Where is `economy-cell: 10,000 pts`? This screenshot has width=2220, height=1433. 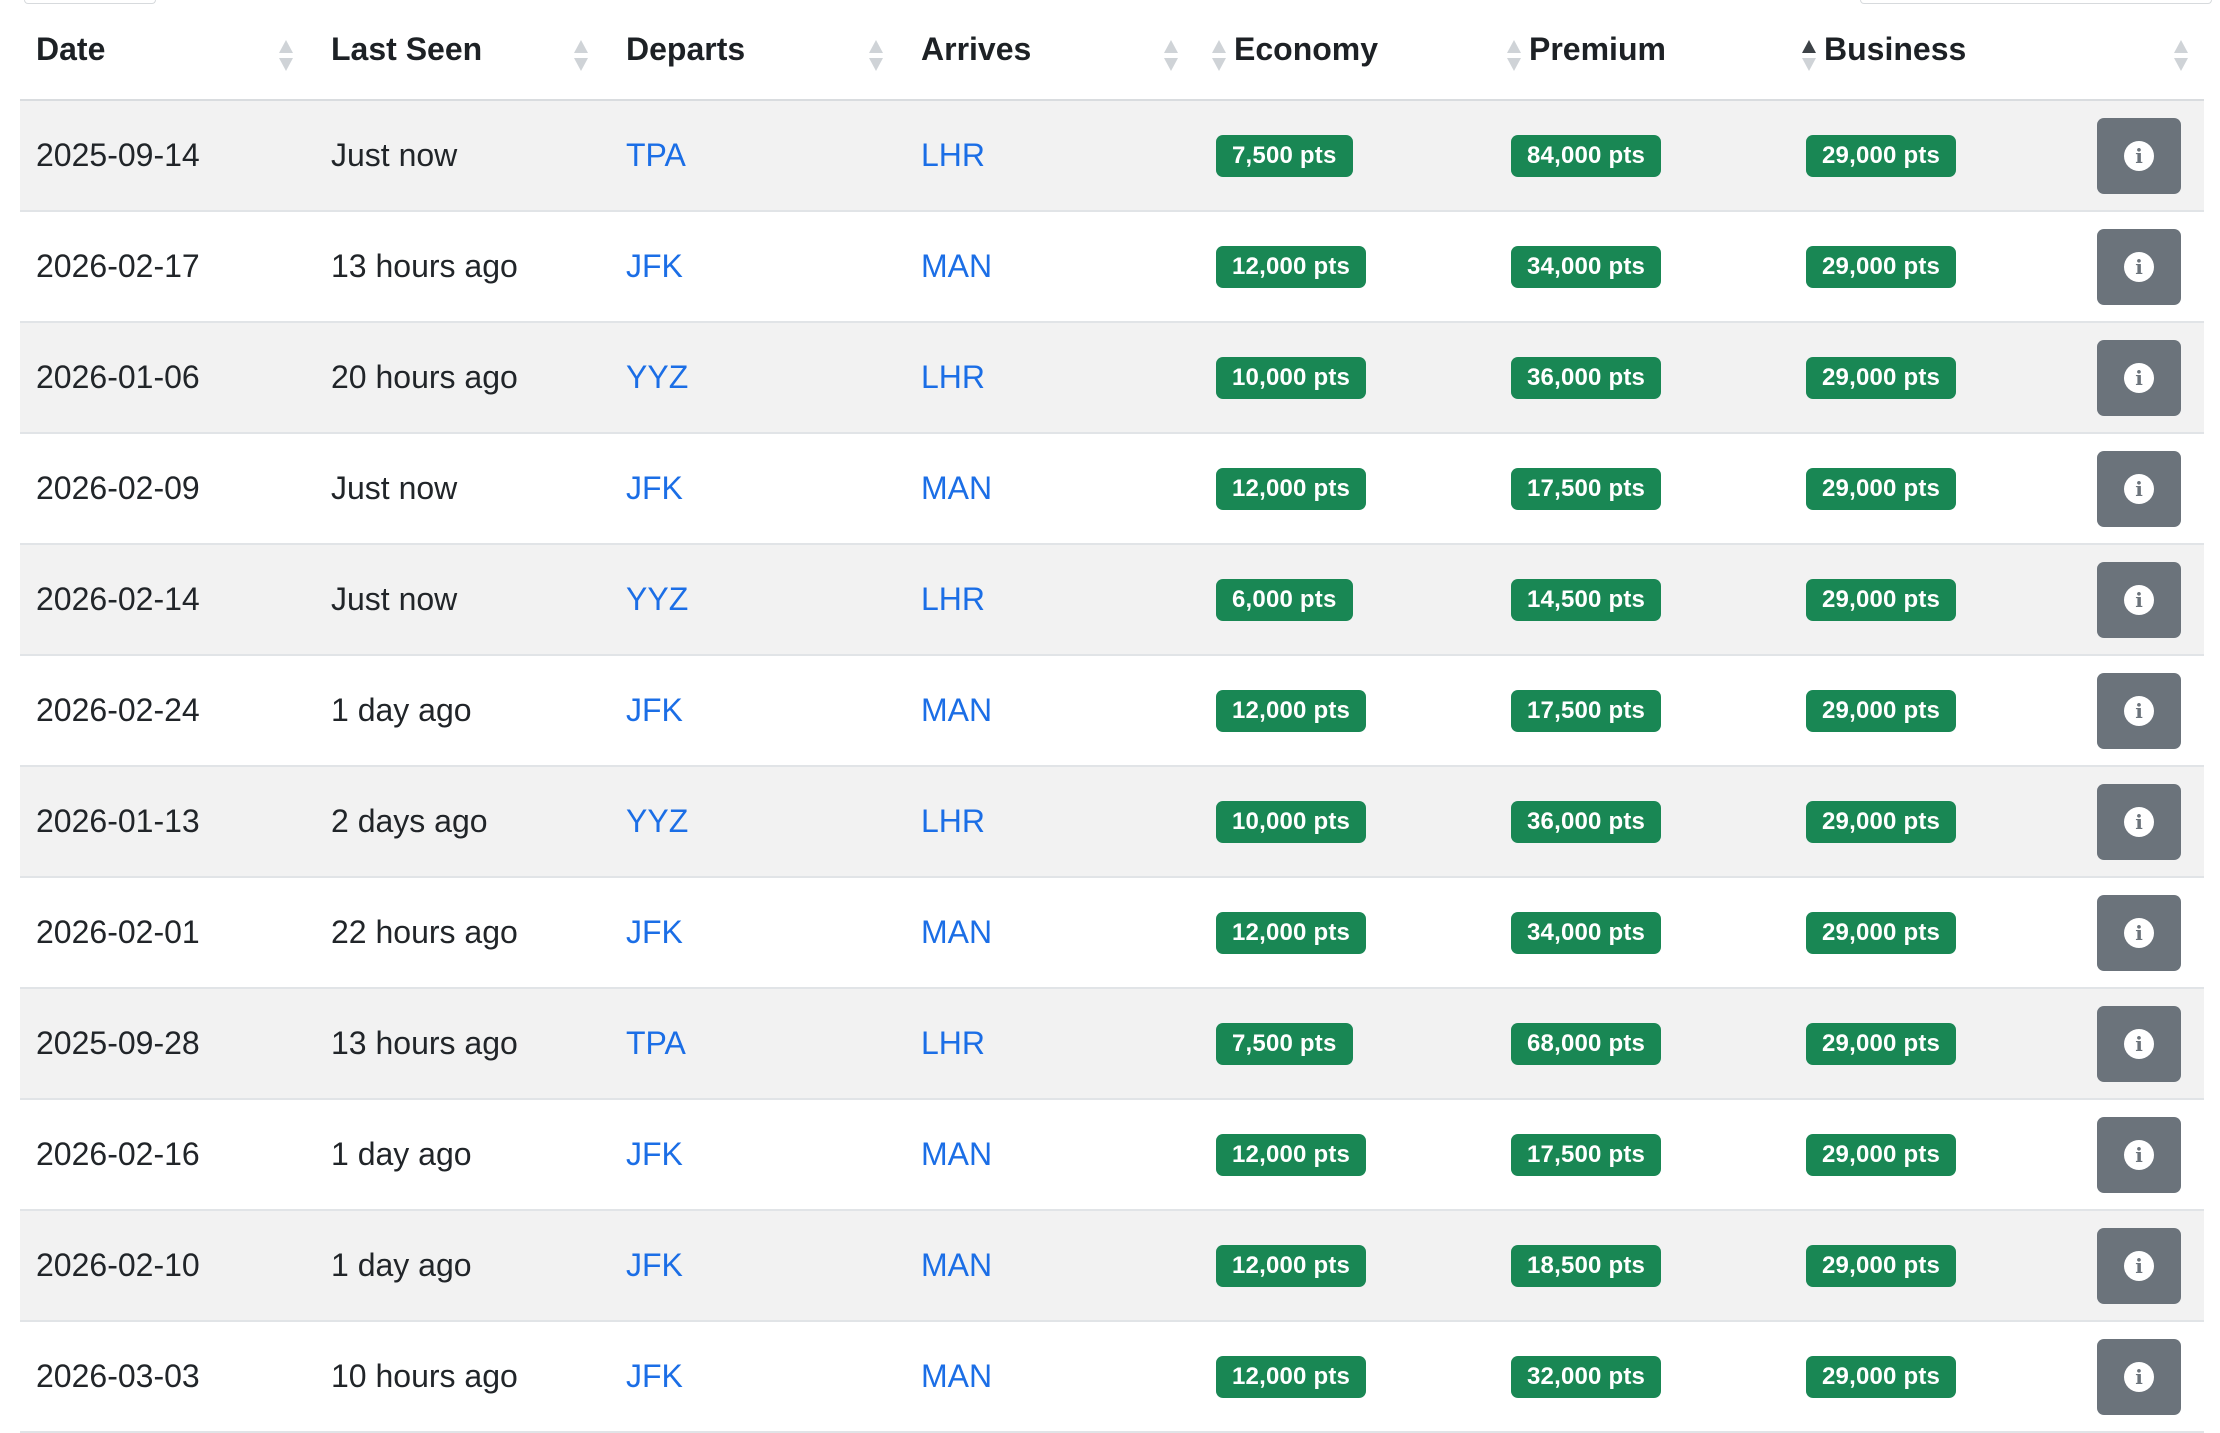
economy-cell: 10,000 pts is located at coordinates (1347, 822).